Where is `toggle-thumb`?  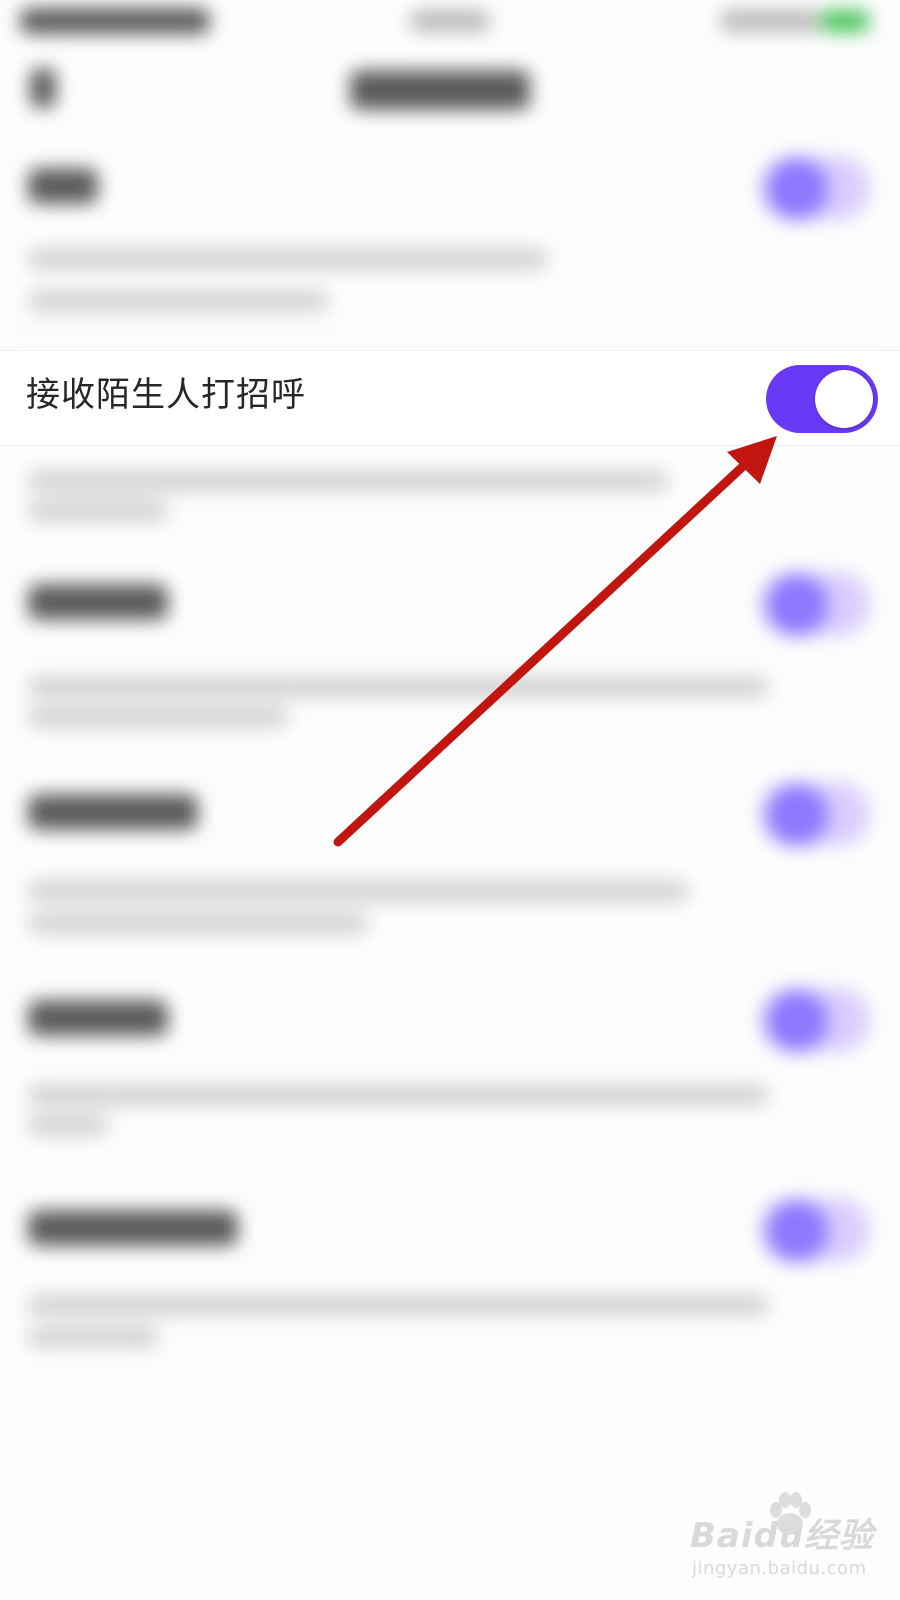
toggle-thumb is located at coordinates (844, 399).